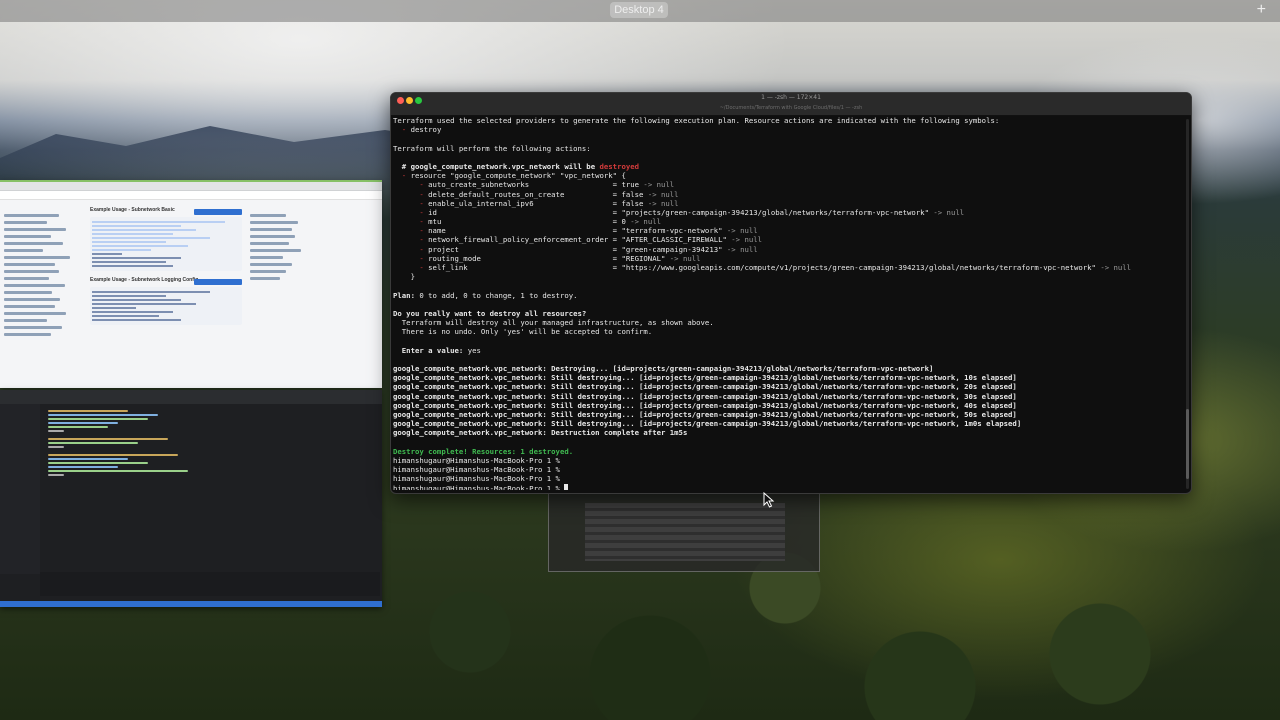 The width and height of the screenshot is (1280, 720). I want to click on terminal-line: - mtu = 0 -> null, so click(787, 221).